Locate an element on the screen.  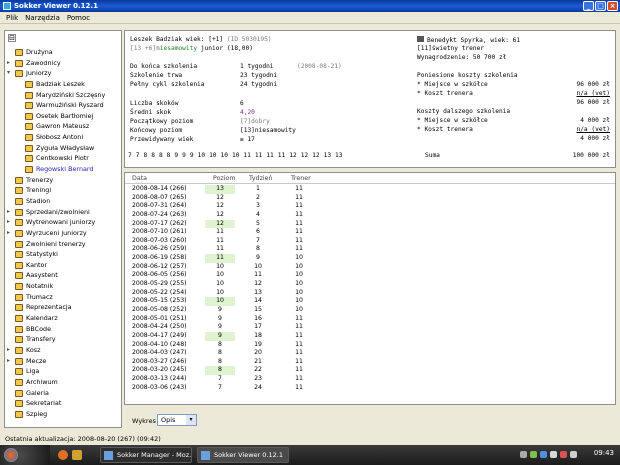
table-row: 2008-07-31 (264) 12 3 11 is located at coordinates (370, 206).